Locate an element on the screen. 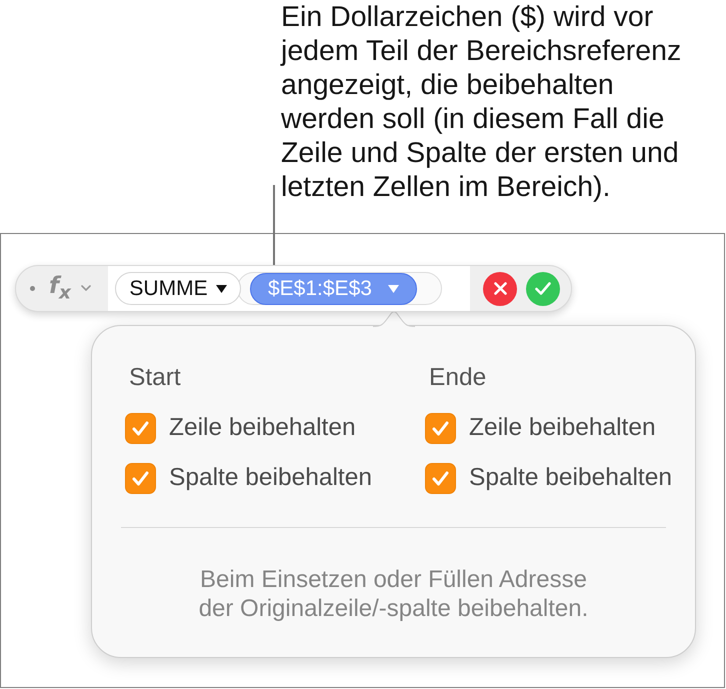  dot-icon is located at coordinates (32, 288).